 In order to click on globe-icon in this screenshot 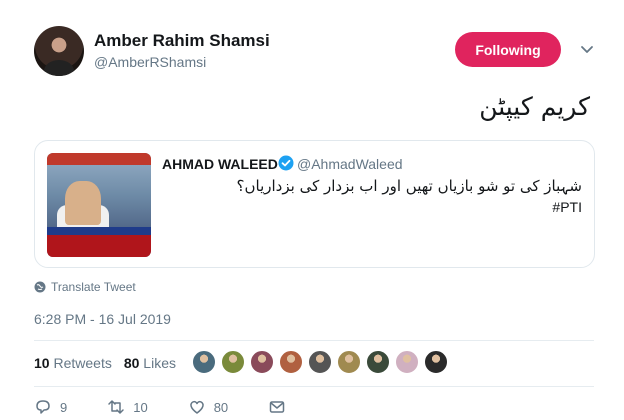, I will do `click(40, 287)`.